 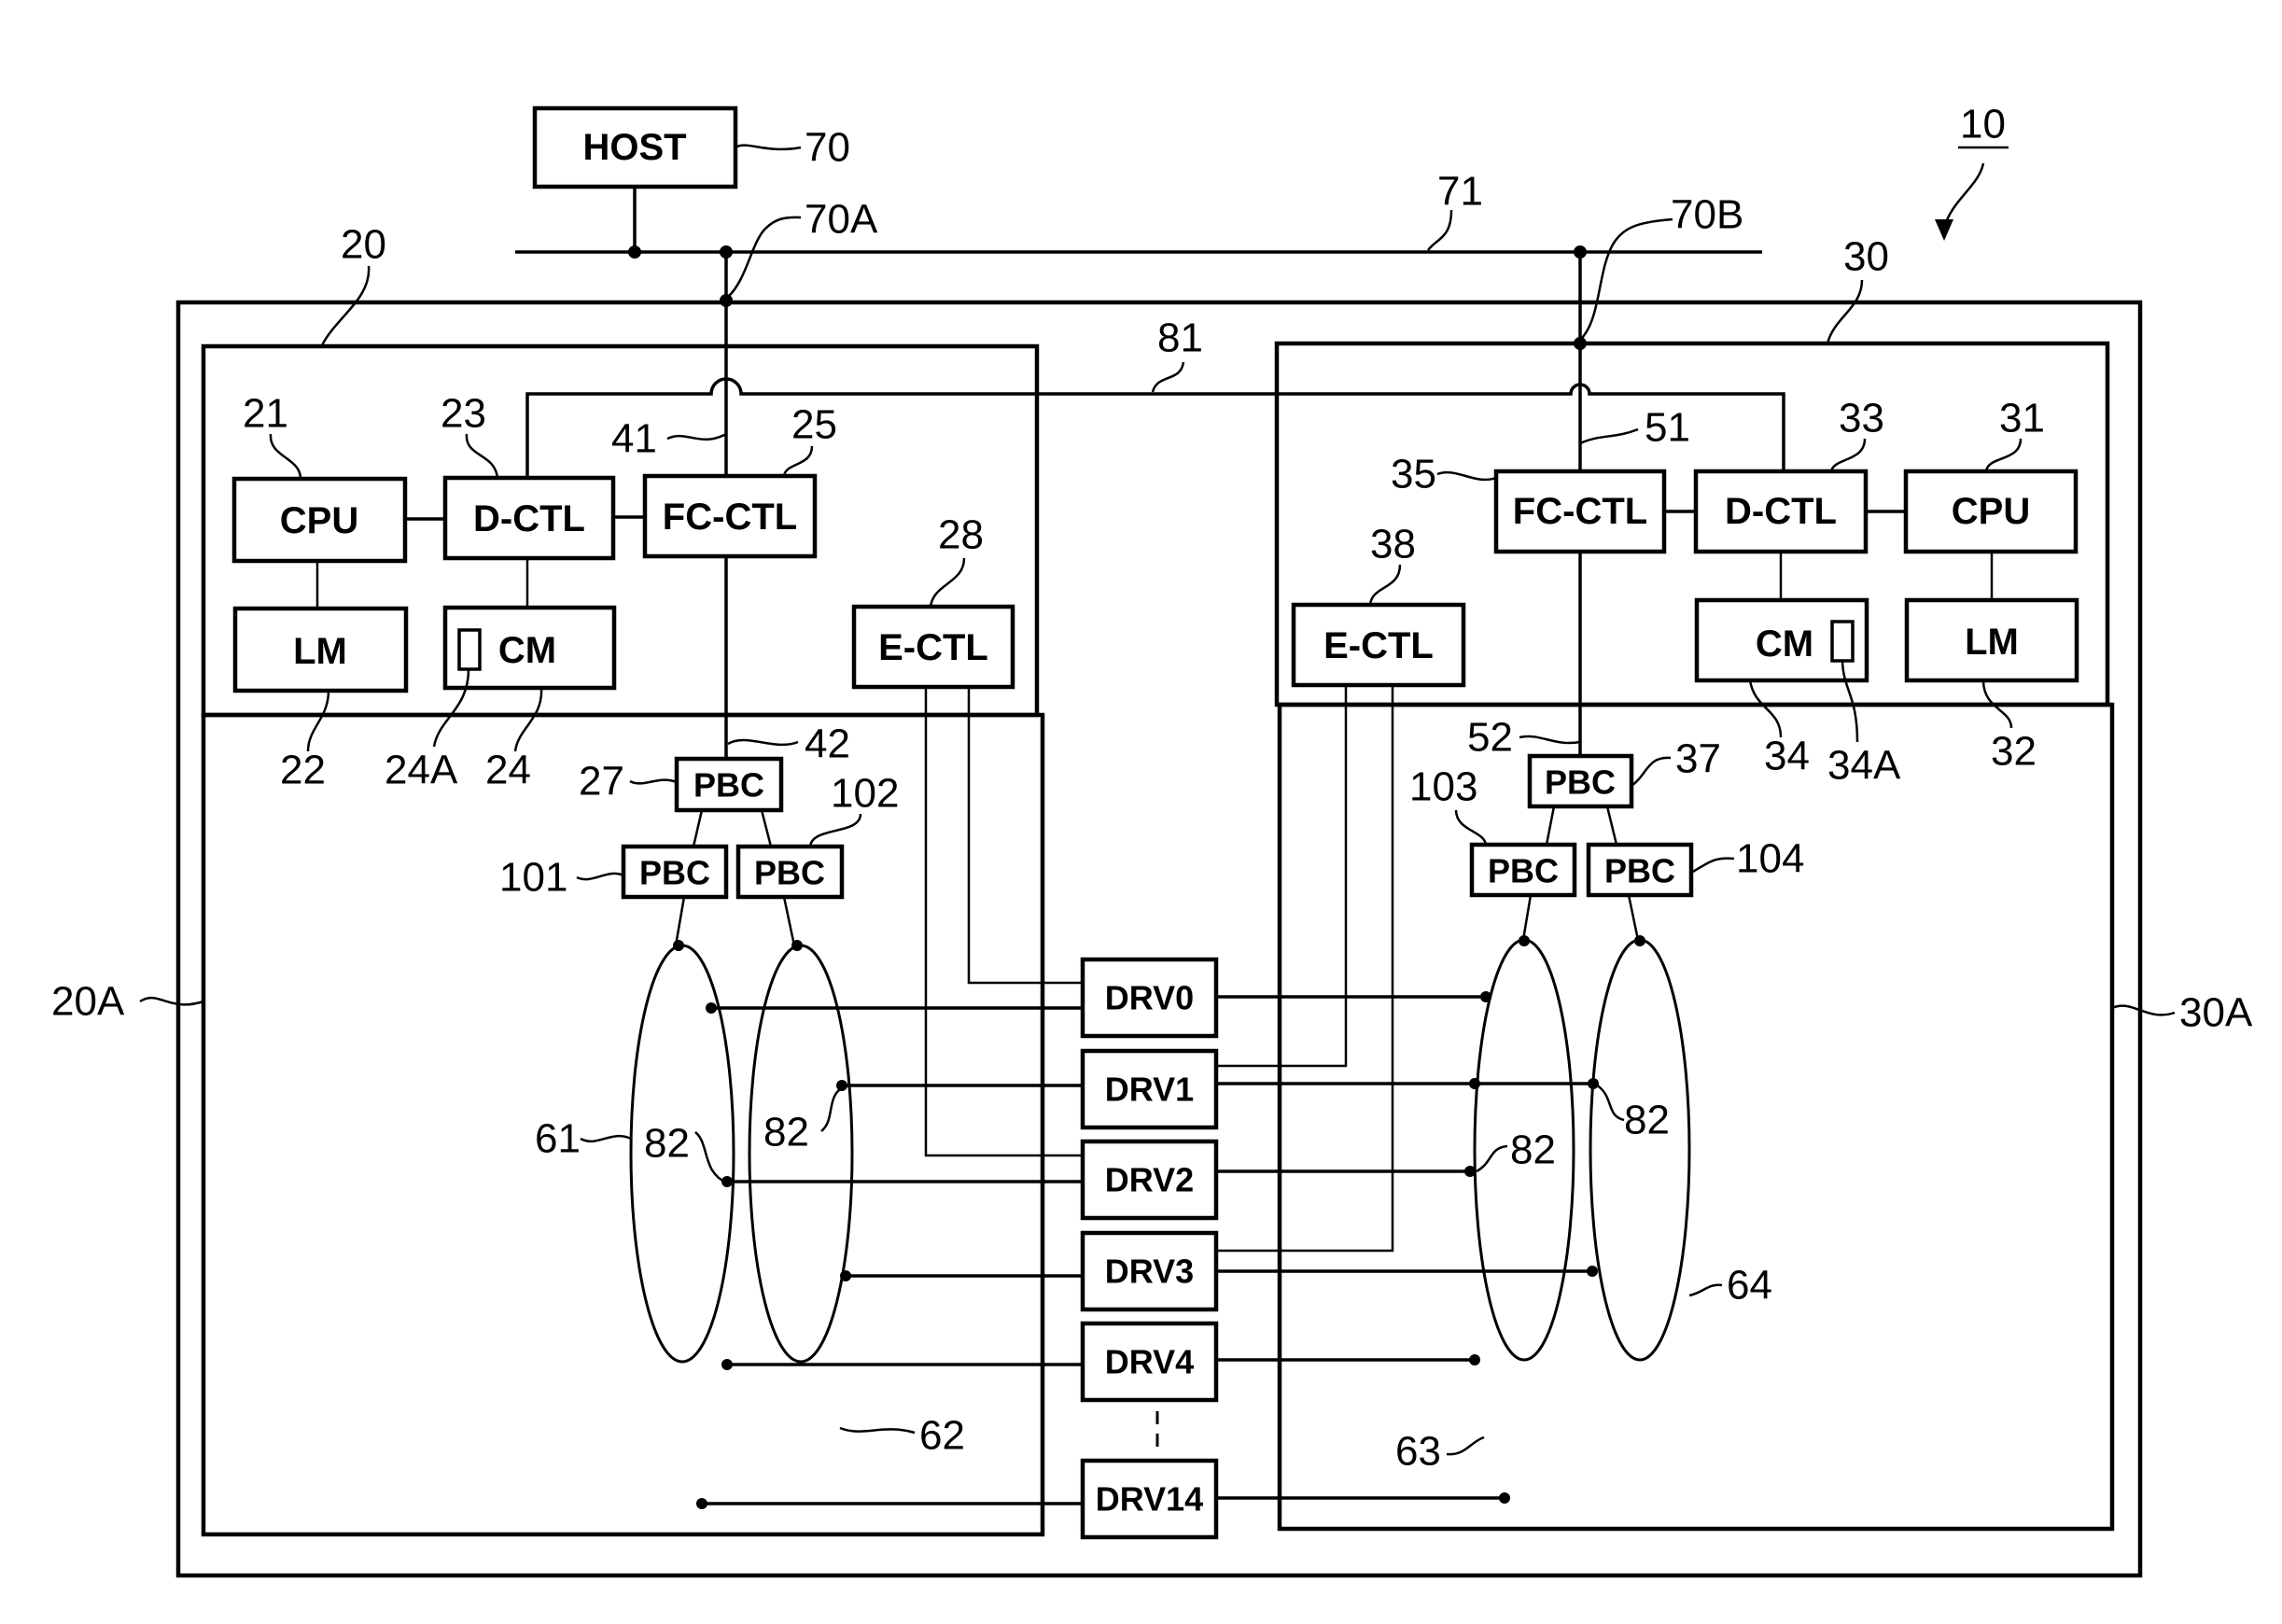 What do you see at coordinates (1490, 738) in the screenshot?
I see `ref-52: 52` at bounding box center [1490, 738].